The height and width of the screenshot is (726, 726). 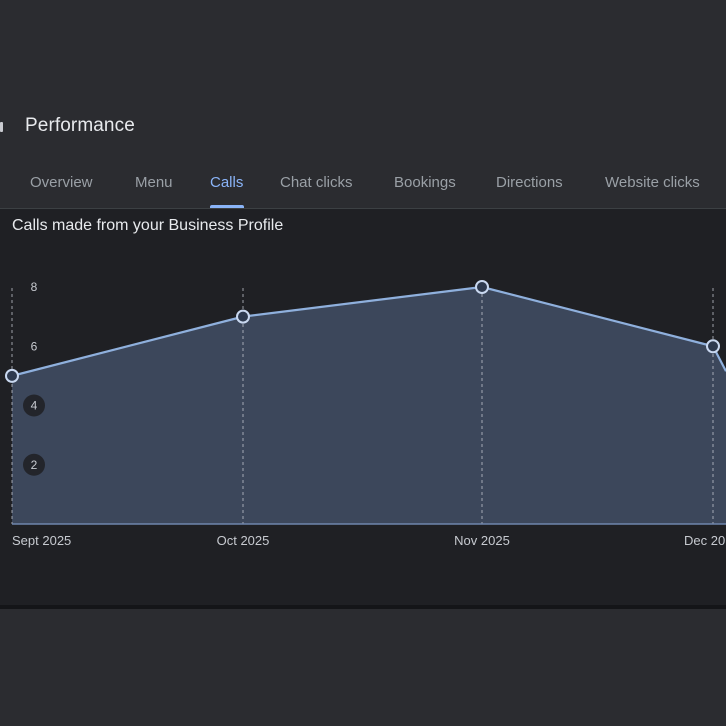 I want to click on x-tick-label: Oct 2025, so click(x=243, y=540).